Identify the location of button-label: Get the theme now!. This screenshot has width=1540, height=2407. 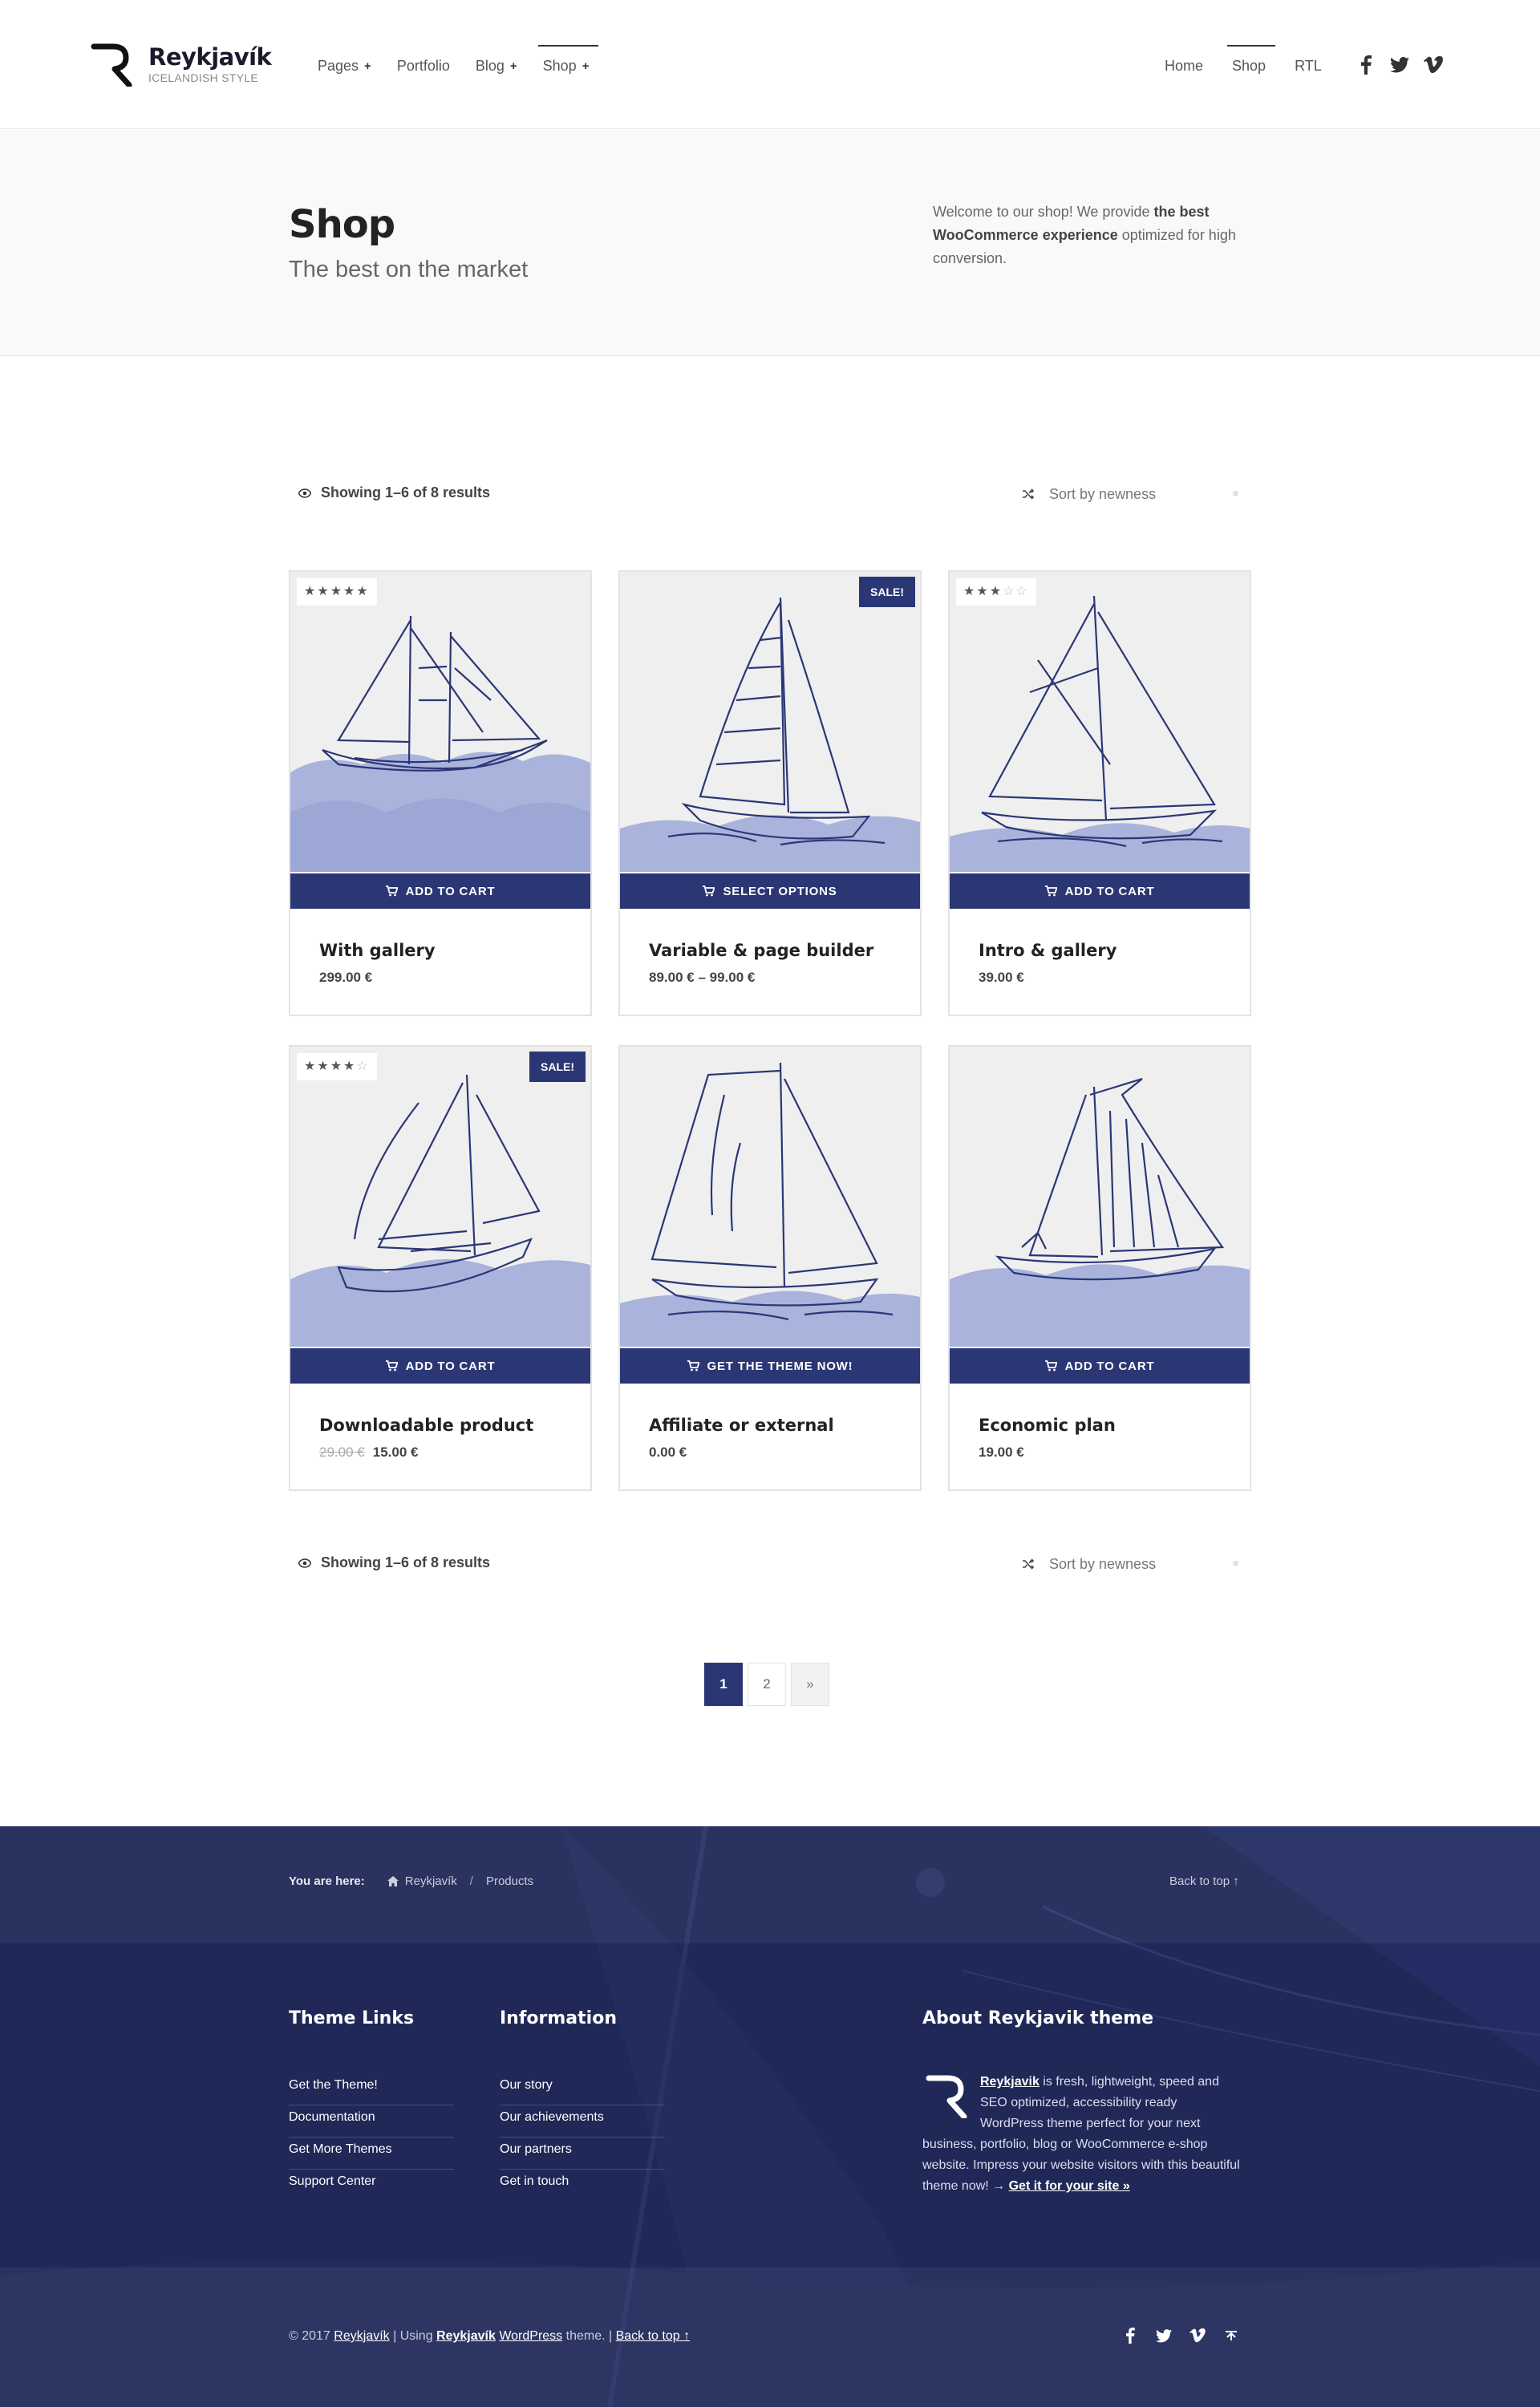
(780, 1366).